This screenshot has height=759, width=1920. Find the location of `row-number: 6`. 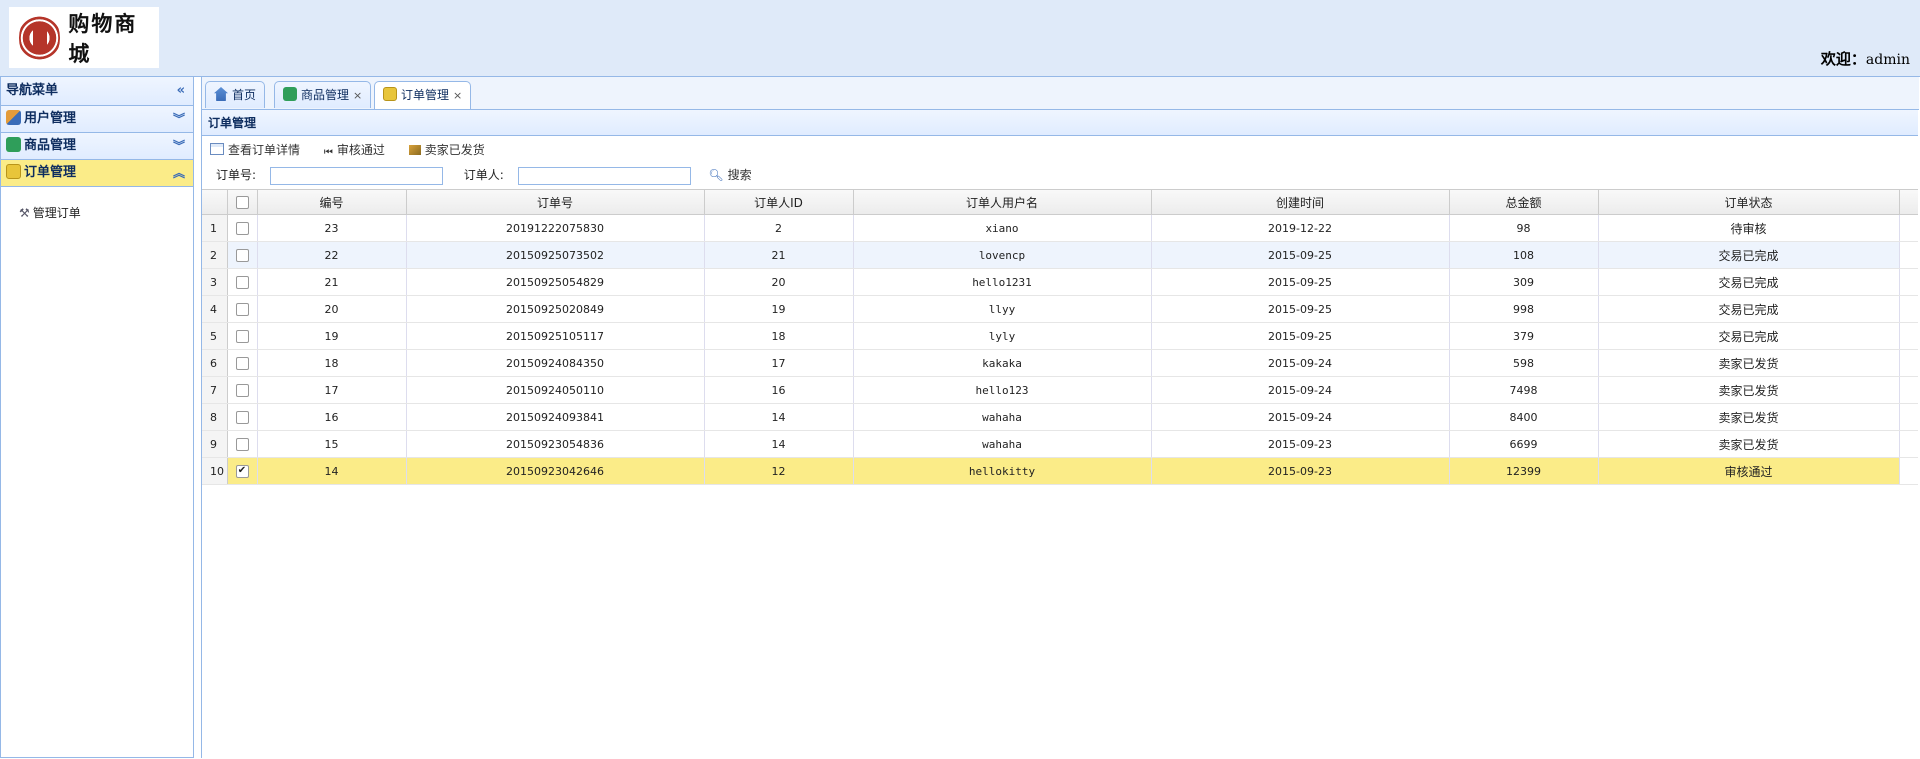

row-number: 6 is located at coordinates (215, 363).